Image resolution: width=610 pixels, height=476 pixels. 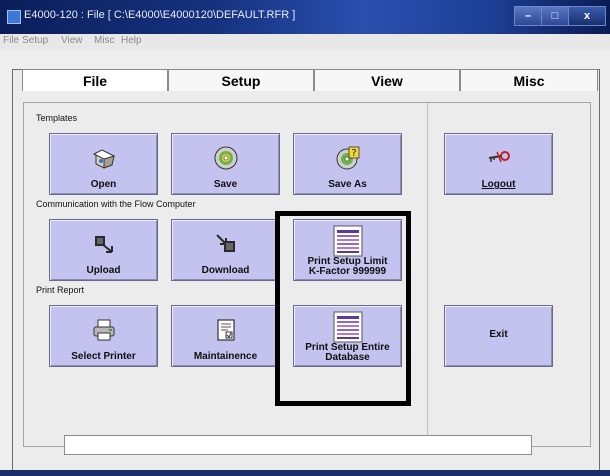 I want to click on menu-bar: File Setup View Misc Help, so click(x=305, y=42).